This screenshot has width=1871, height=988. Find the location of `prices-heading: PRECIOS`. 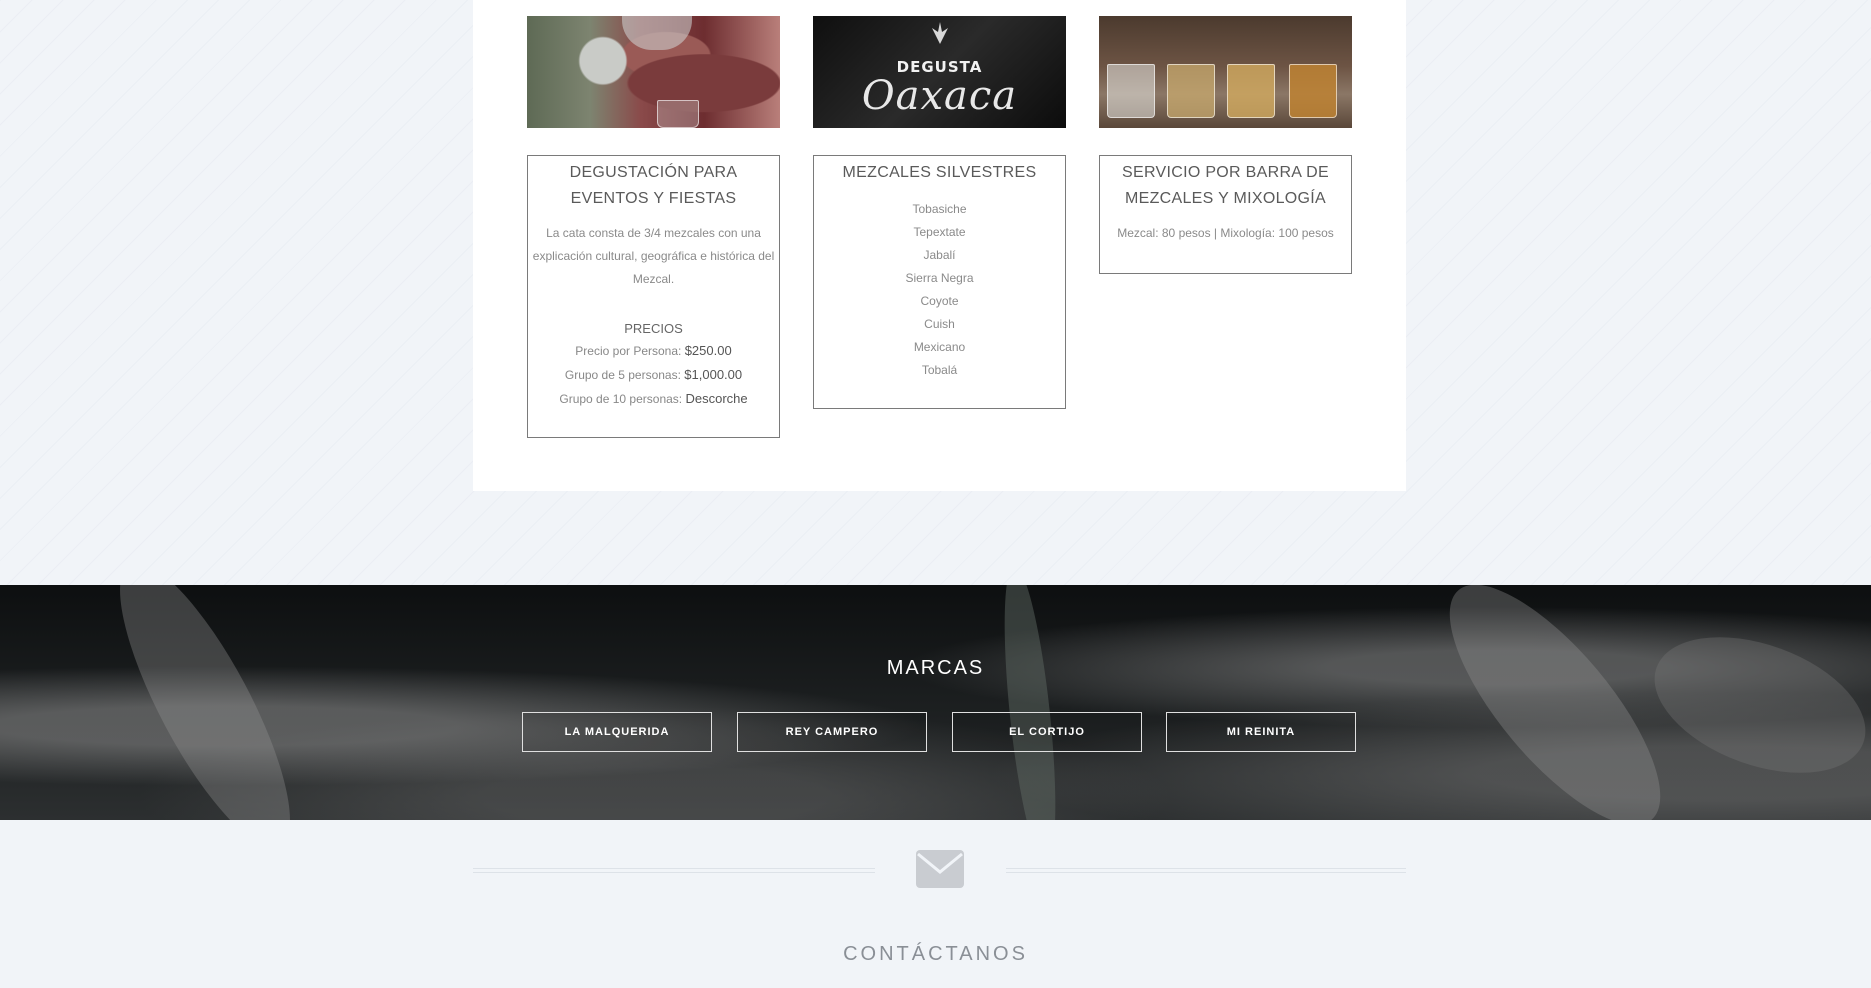

prices-heading: PRECIOS is located at coordinates (653, 328).